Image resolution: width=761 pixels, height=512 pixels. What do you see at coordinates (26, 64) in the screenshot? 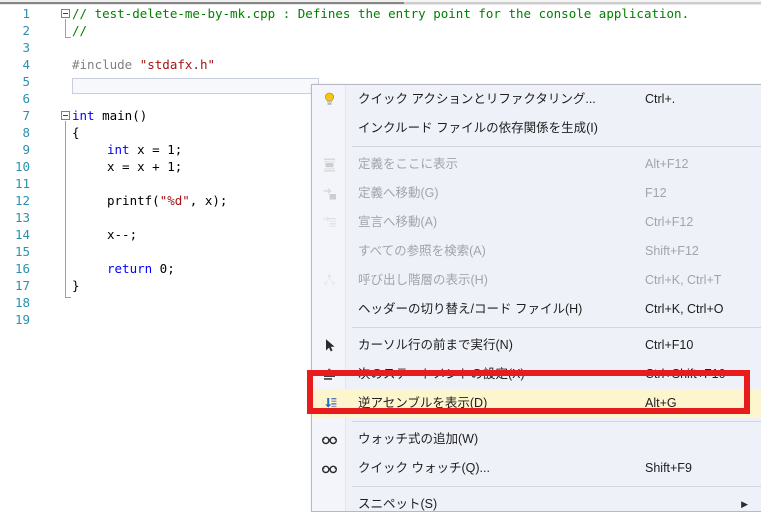
I see `line-number: 4` at bounding box center [26, 64].